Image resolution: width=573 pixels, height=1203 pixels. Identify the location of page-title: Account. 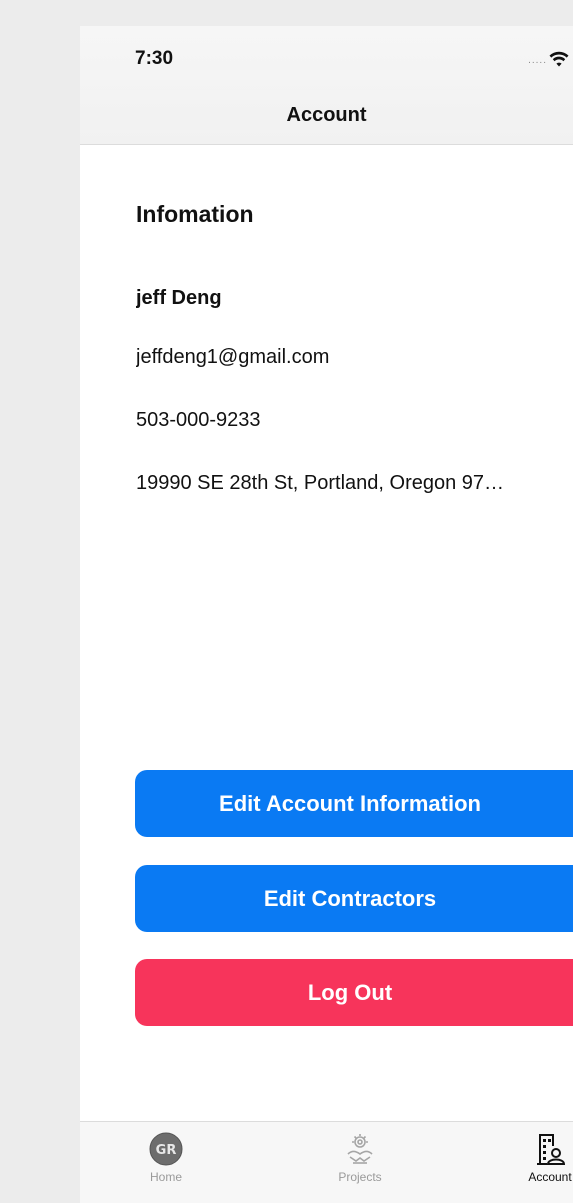
(326, 115).